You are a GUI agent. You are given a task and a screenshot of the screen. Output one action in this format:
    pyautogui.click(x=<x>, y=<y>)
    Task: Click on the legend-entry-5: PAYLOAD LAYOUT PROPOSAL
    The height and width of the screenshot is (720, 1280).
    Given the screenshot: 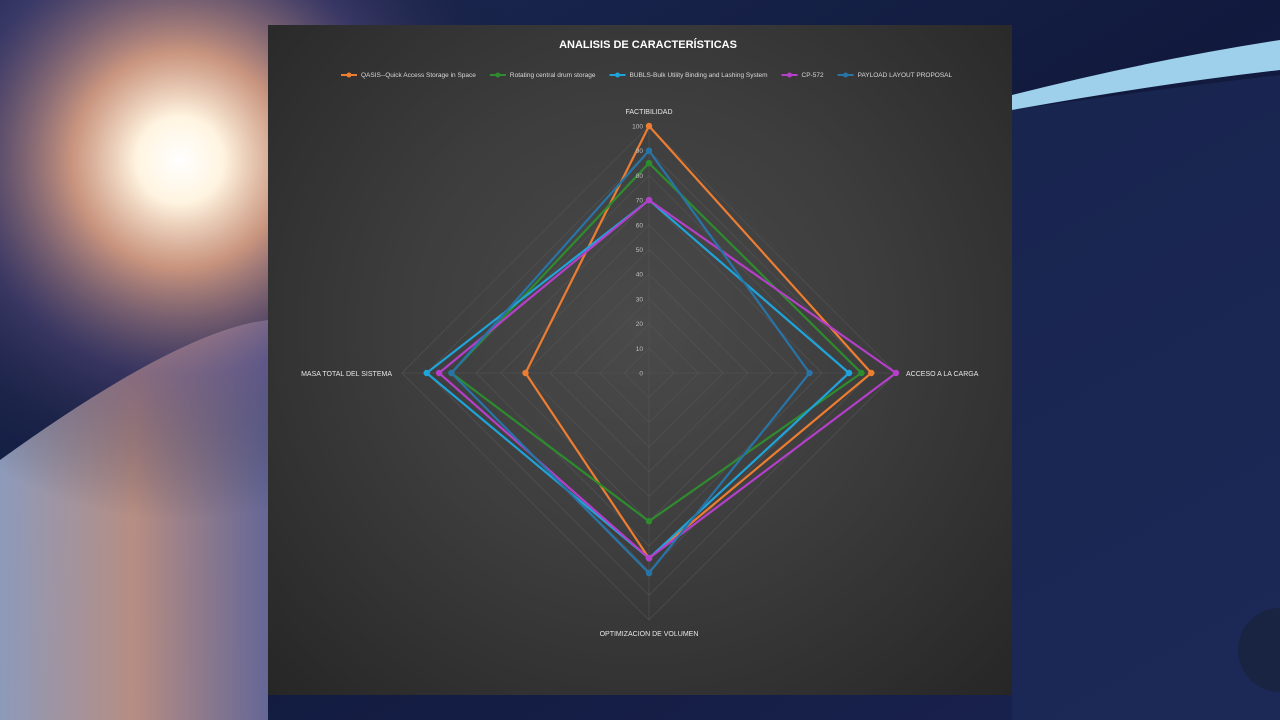 What is the action you would take?
    pyautogui.click(x=895, y=75)
    